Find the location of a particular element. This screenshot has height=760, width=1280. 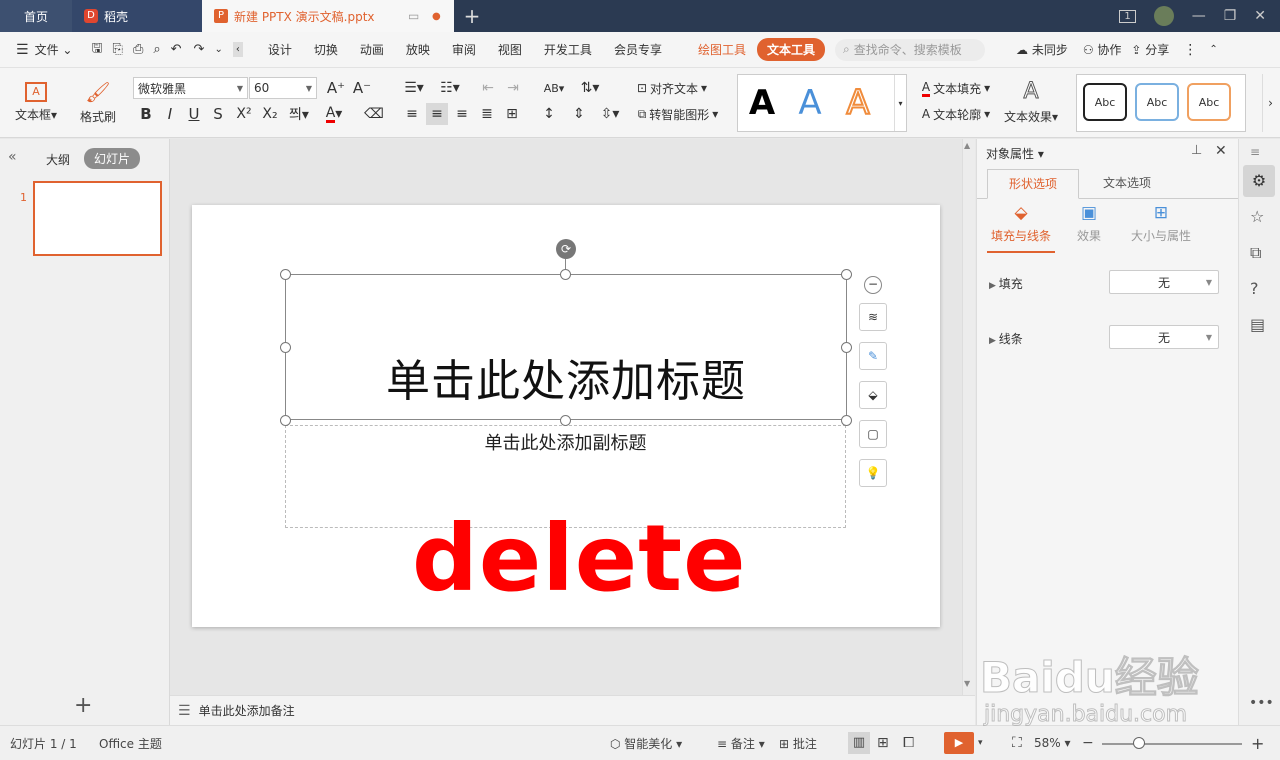

redo-icon: ↷ is located at coordinates (199, 49).